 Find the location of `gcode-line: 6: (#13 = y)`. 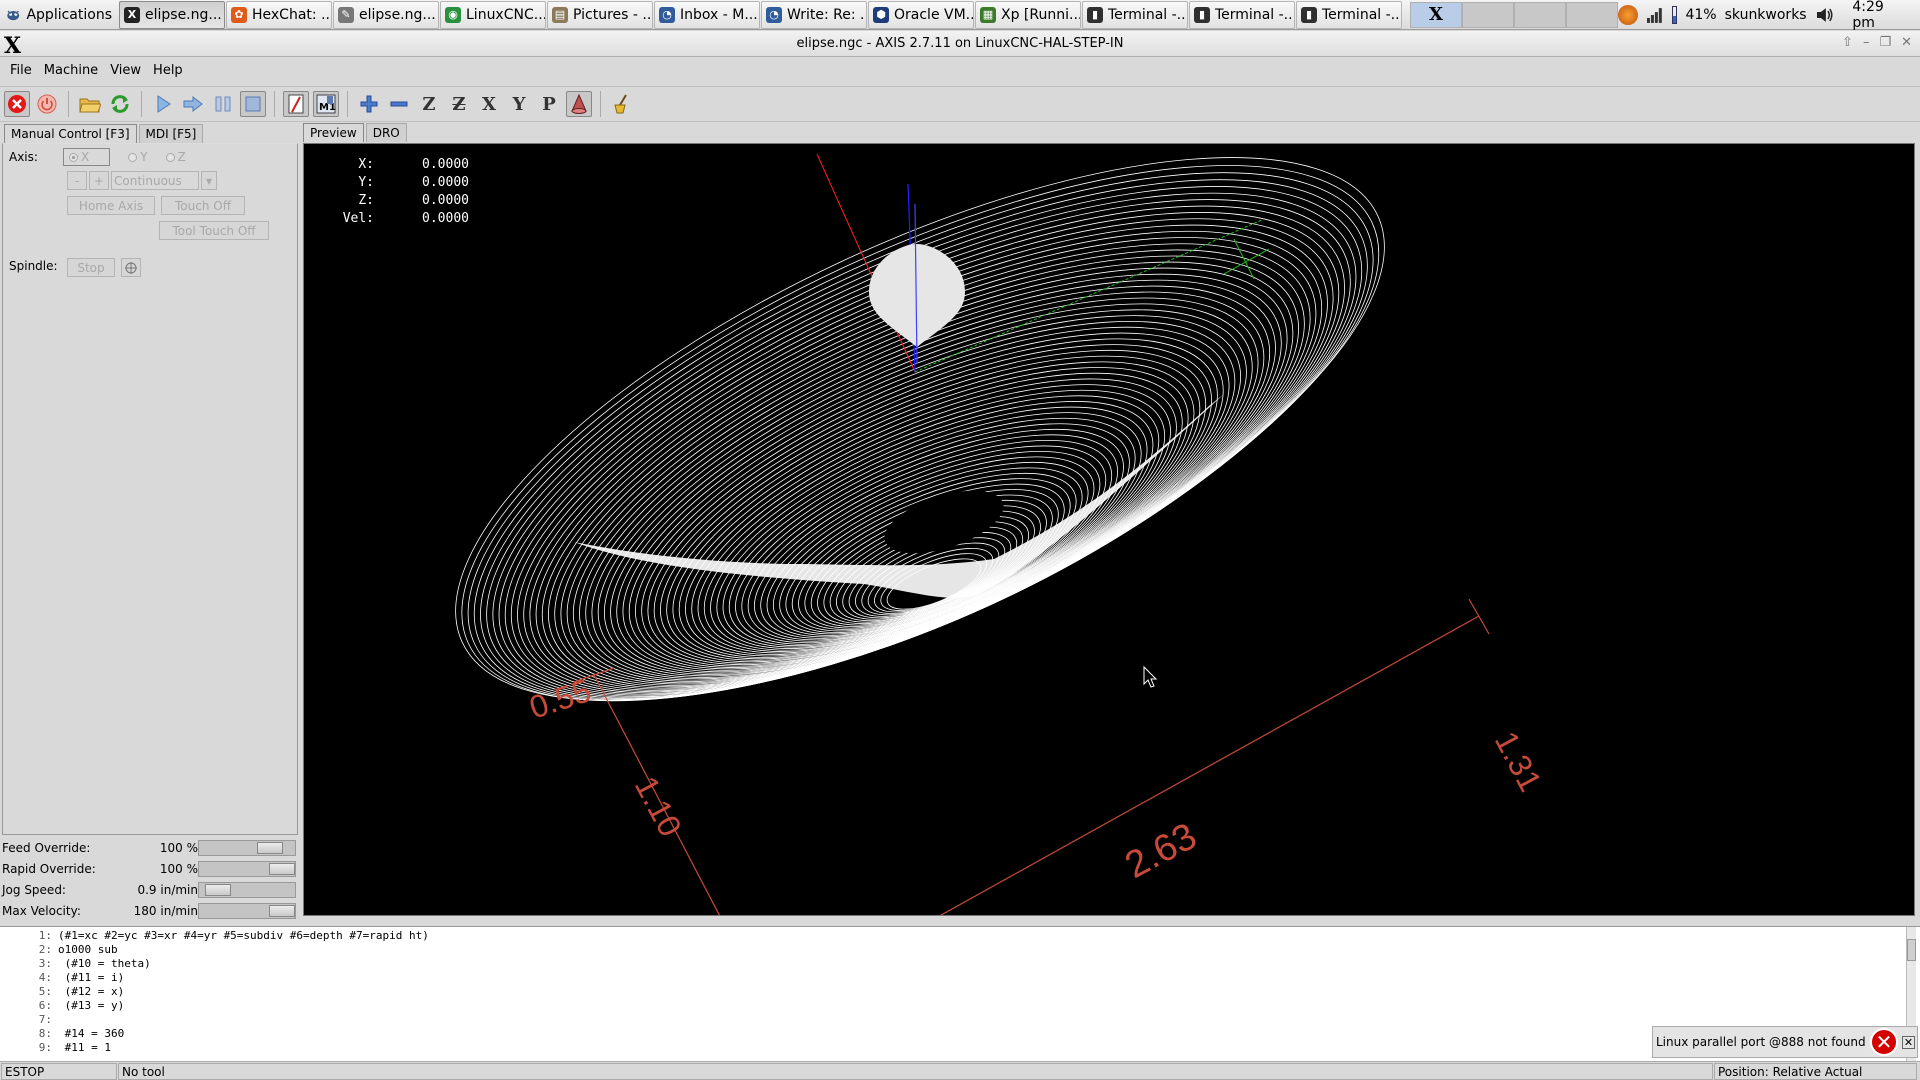

gcode-line: 6: (#13 = y) is located at coordinates (960, 1006).